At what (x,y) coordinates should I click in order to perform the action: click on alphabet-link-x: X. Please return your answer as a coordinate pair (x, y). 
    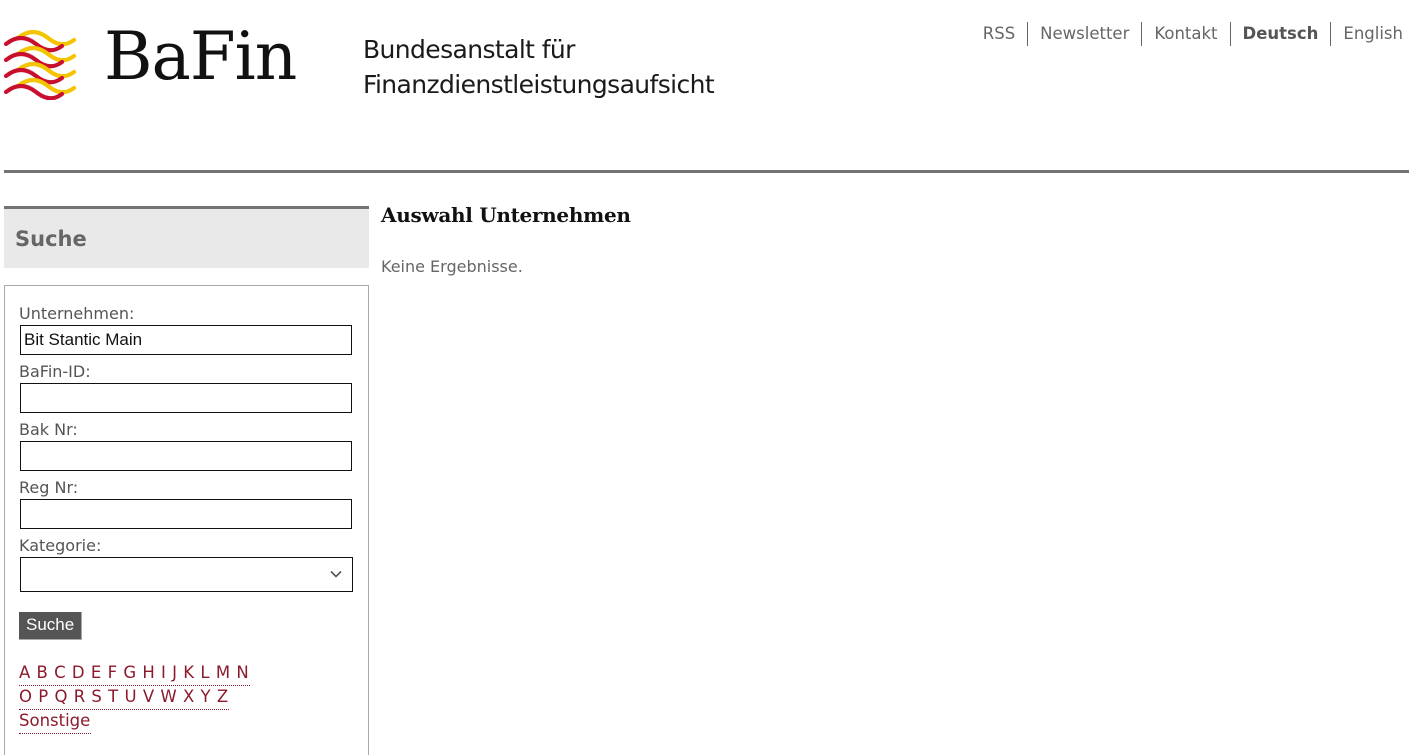
    Looking at the image, I should click on (188, 696).